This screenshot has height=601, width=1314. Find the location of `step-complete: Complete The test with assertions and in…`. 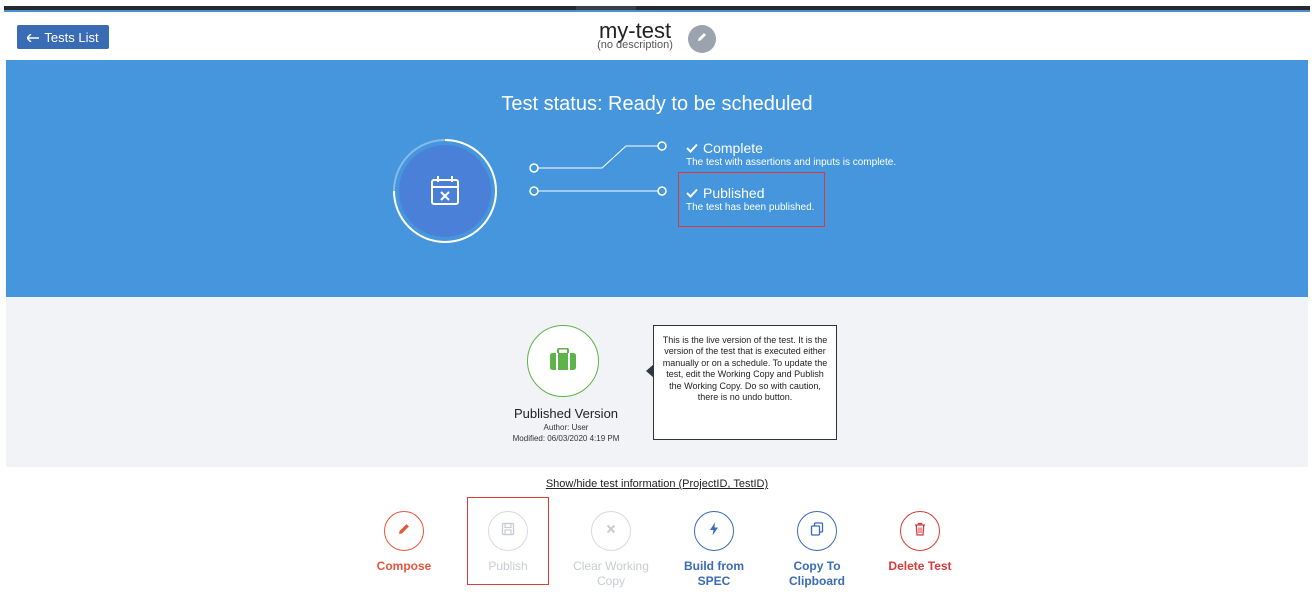

step-complete: Complete The test with assertions and in… is located at coordinates (791, 154).